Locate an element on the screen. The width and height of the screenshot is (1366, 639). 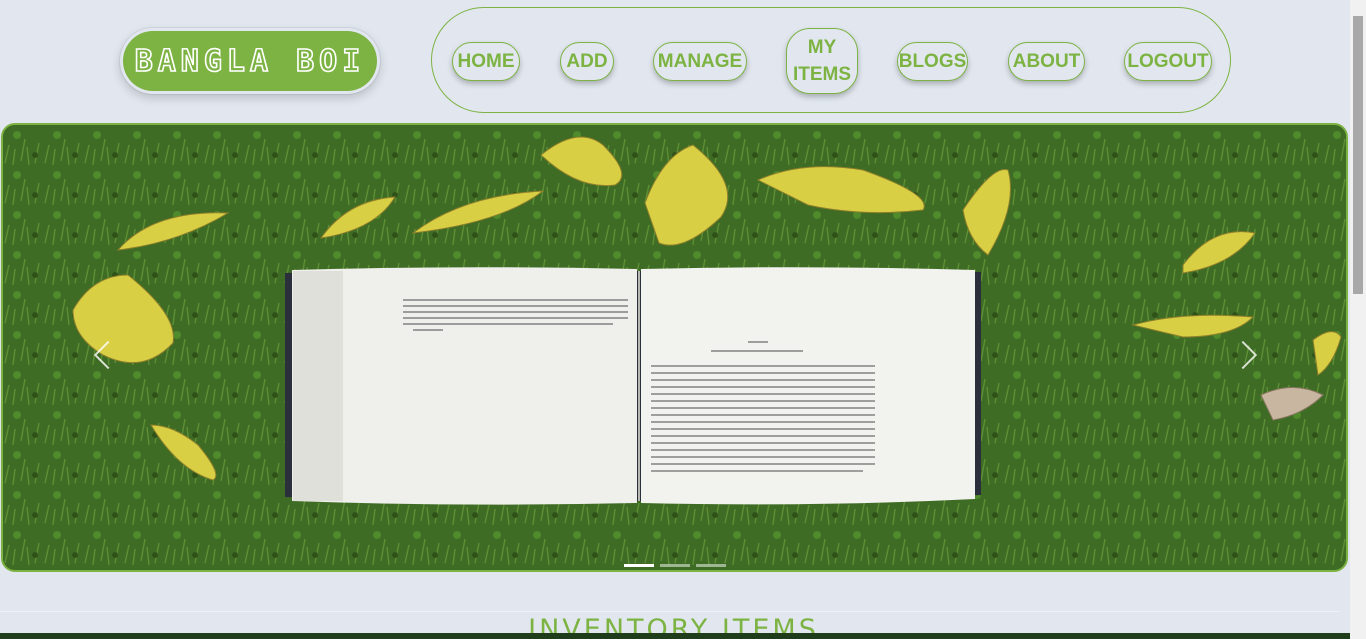
carousel-indicators is located at coordinates (675, 565).